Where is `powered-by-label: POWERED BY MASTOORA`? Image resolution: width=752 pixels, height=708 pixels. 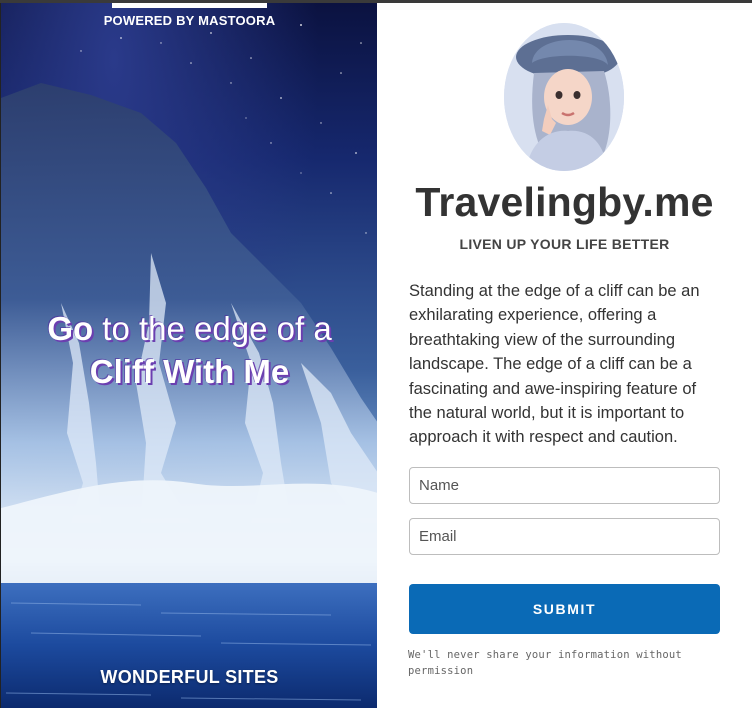 powered-by-label: POWERED BY MASTOORA is located at coordinates (189, 20).